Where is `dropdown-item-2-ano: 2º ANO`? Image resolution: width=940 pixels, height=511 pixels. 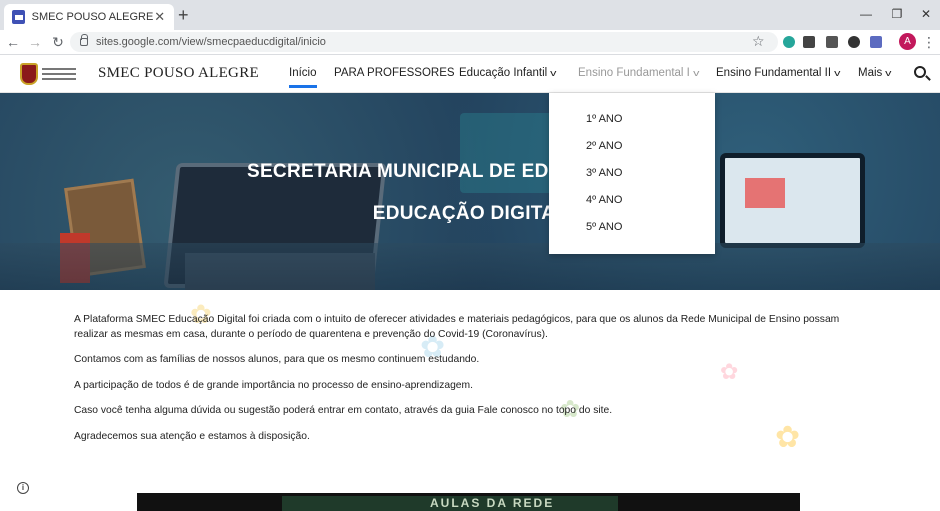
dropdown-item-2-ano: 2º ANO is located at coordinates (604, 146).